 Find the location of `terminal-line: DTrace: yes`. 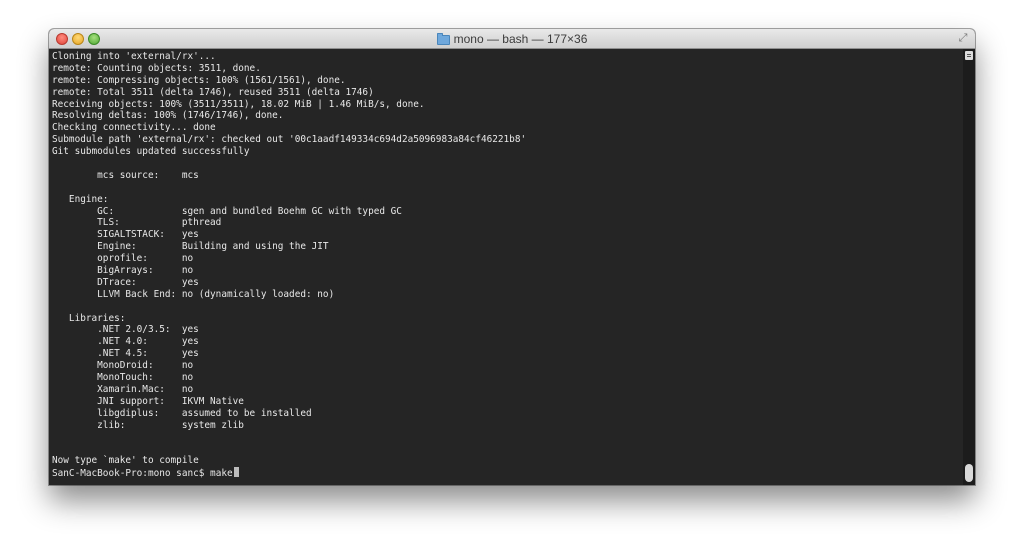

terminal-line: DTrace: yes is located at coordinates (125, 282).